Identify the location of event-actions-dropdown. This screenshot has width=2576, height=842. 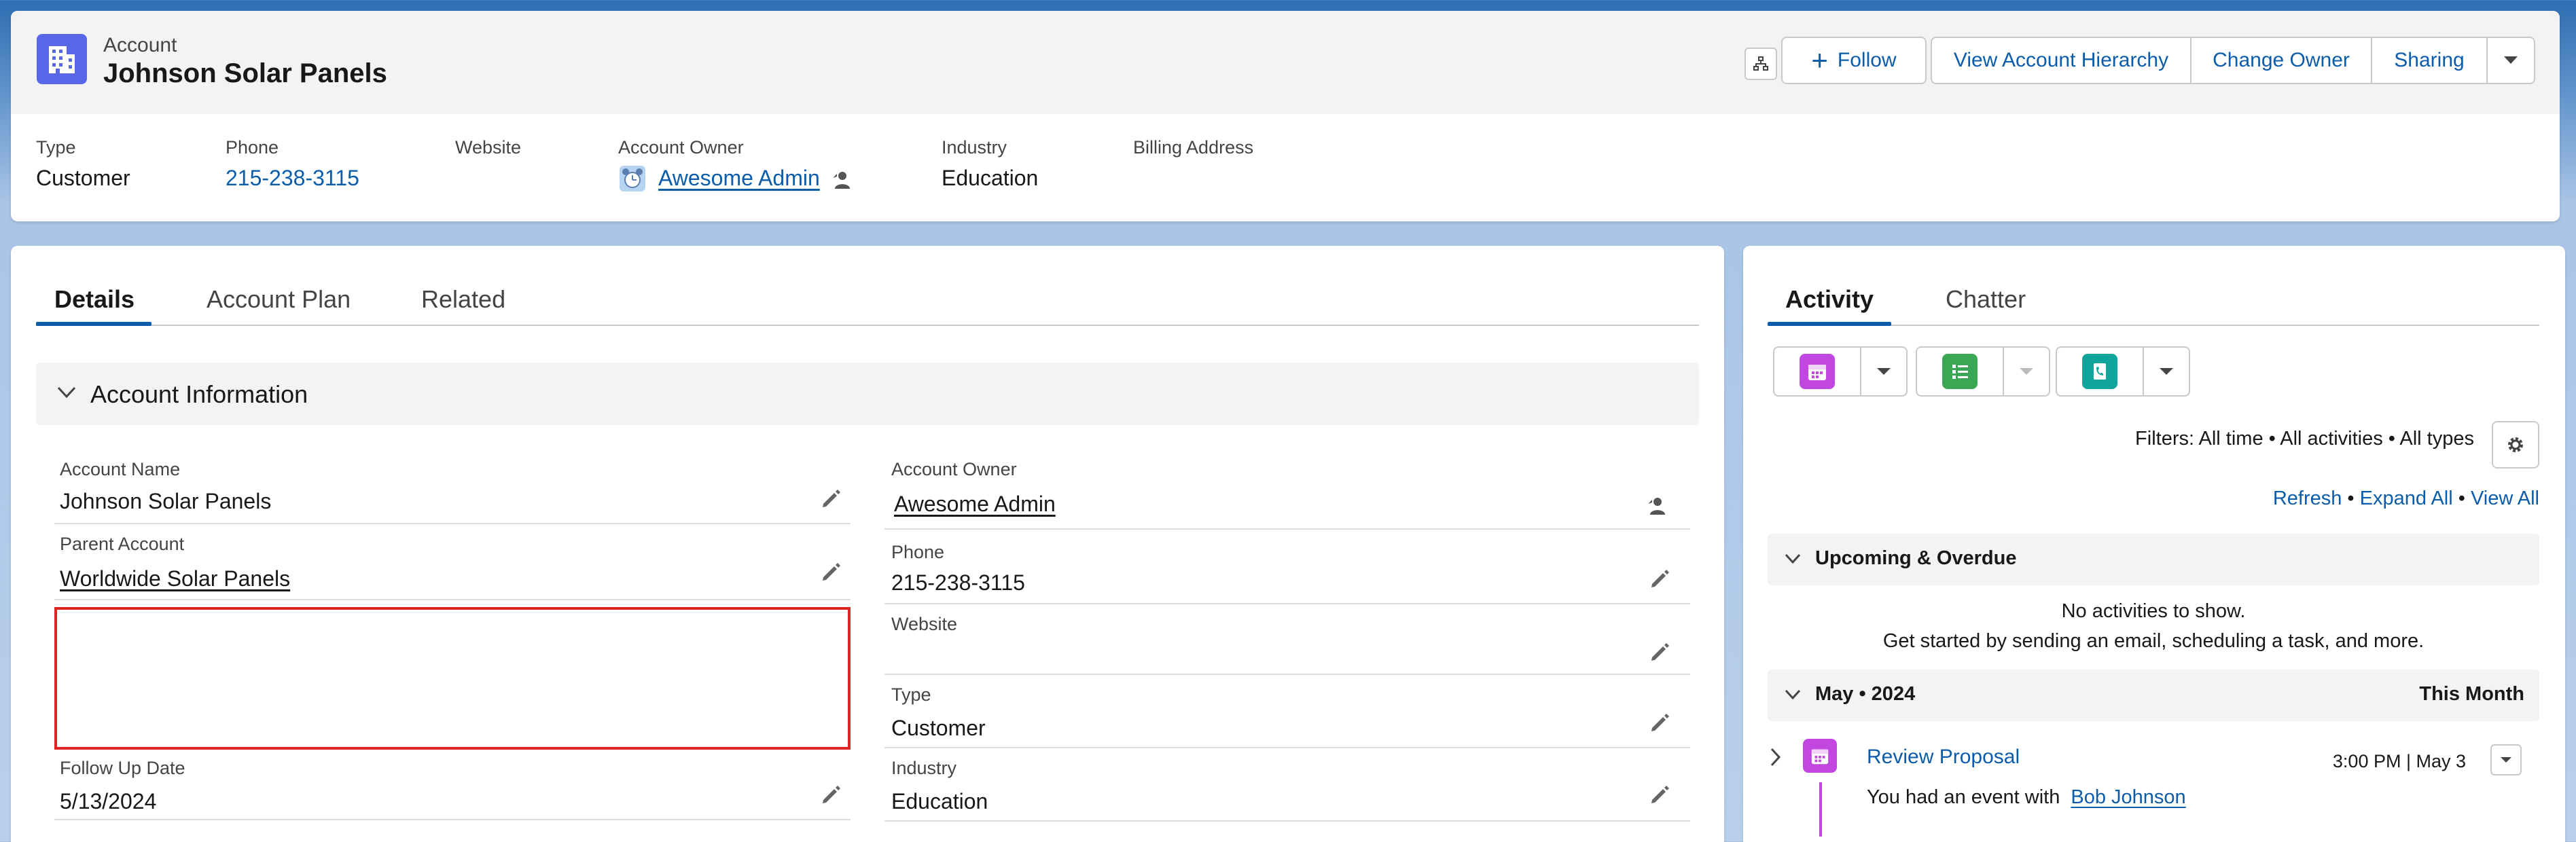
(2506, 760).